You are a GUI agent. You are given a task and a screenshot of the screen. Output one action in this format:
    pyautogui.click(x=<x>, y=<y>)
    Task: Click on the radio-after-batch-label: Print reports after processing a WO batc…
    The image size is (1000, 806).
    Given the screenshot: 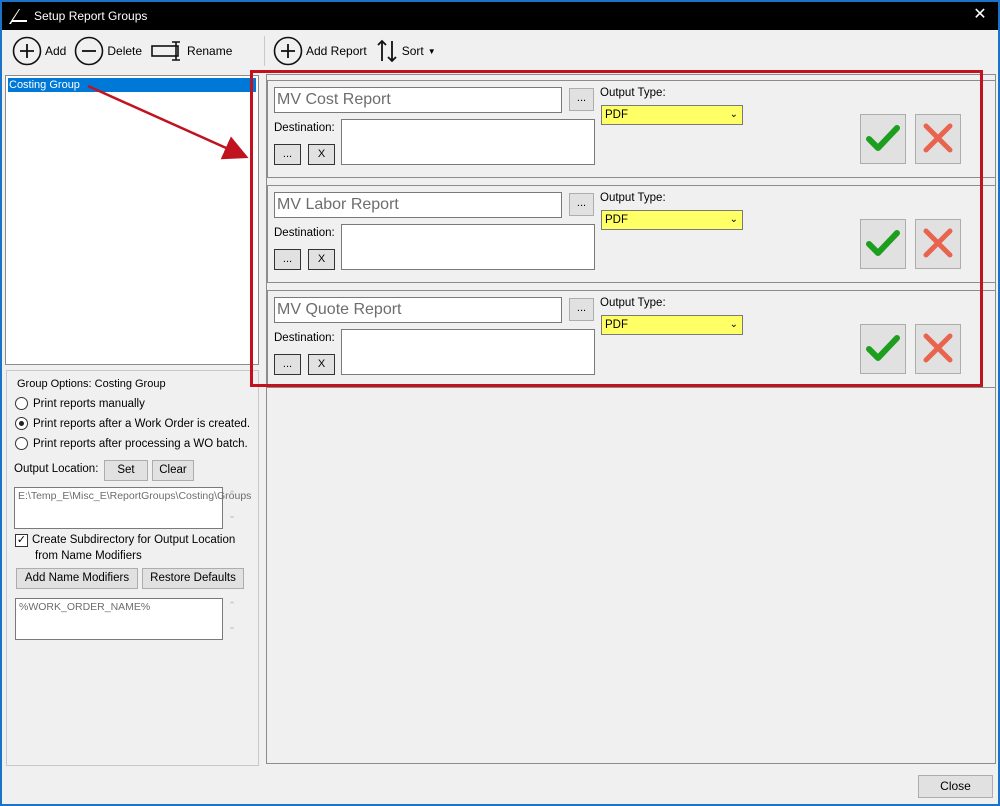 What is the action you would take?
    pyautogui.click(x=140, y=443)
    